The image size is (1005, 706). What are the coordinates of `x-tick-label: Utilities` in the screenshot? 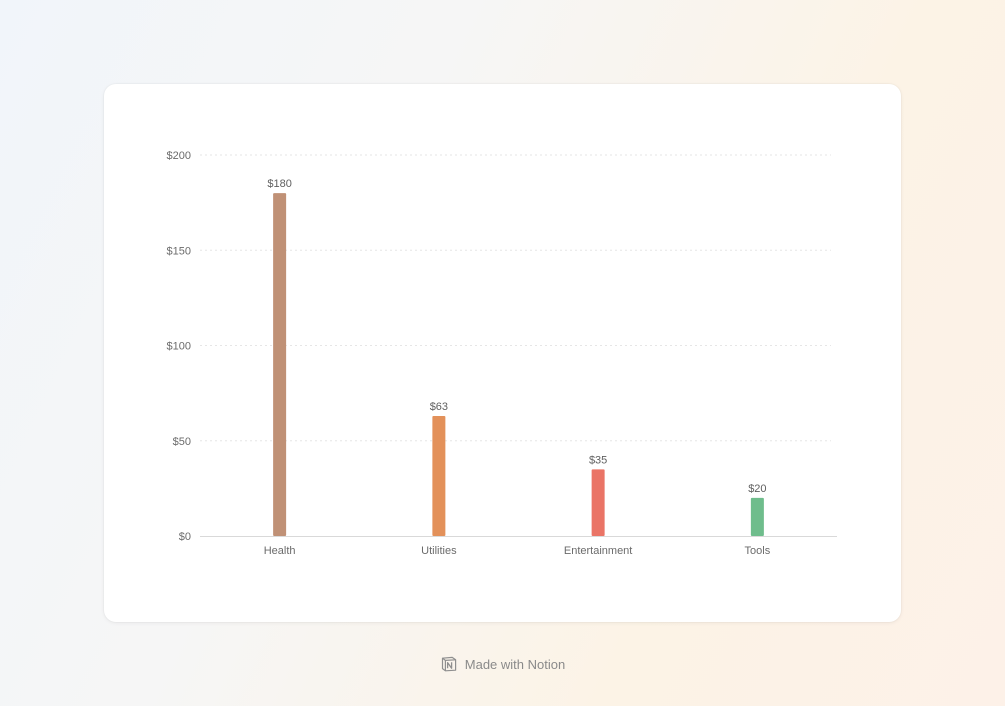 It's located at (439, 551).